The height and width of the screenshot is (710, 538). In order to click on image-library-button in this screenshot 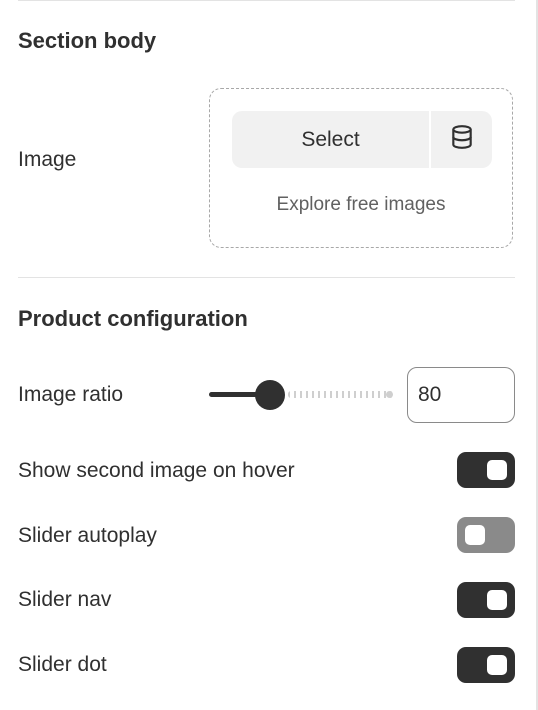, I will do `click(461, 139)`.